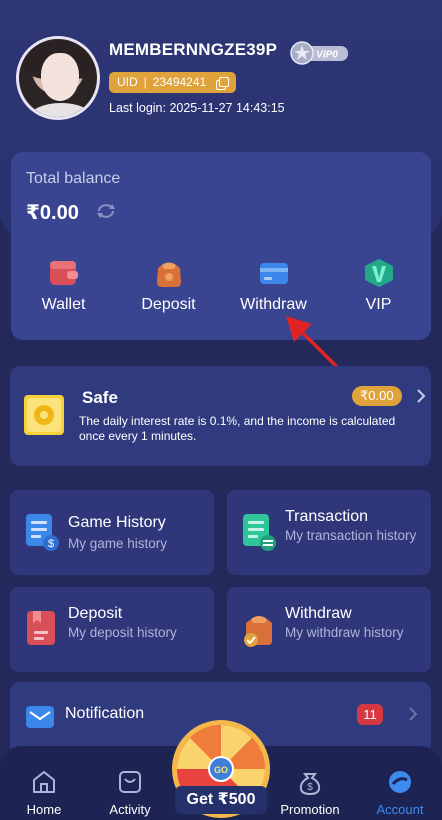 Image resolution: width=442 pixels, height=820 pixels. I want to click on safe-amount: ₹0.00, so click(377, 396).